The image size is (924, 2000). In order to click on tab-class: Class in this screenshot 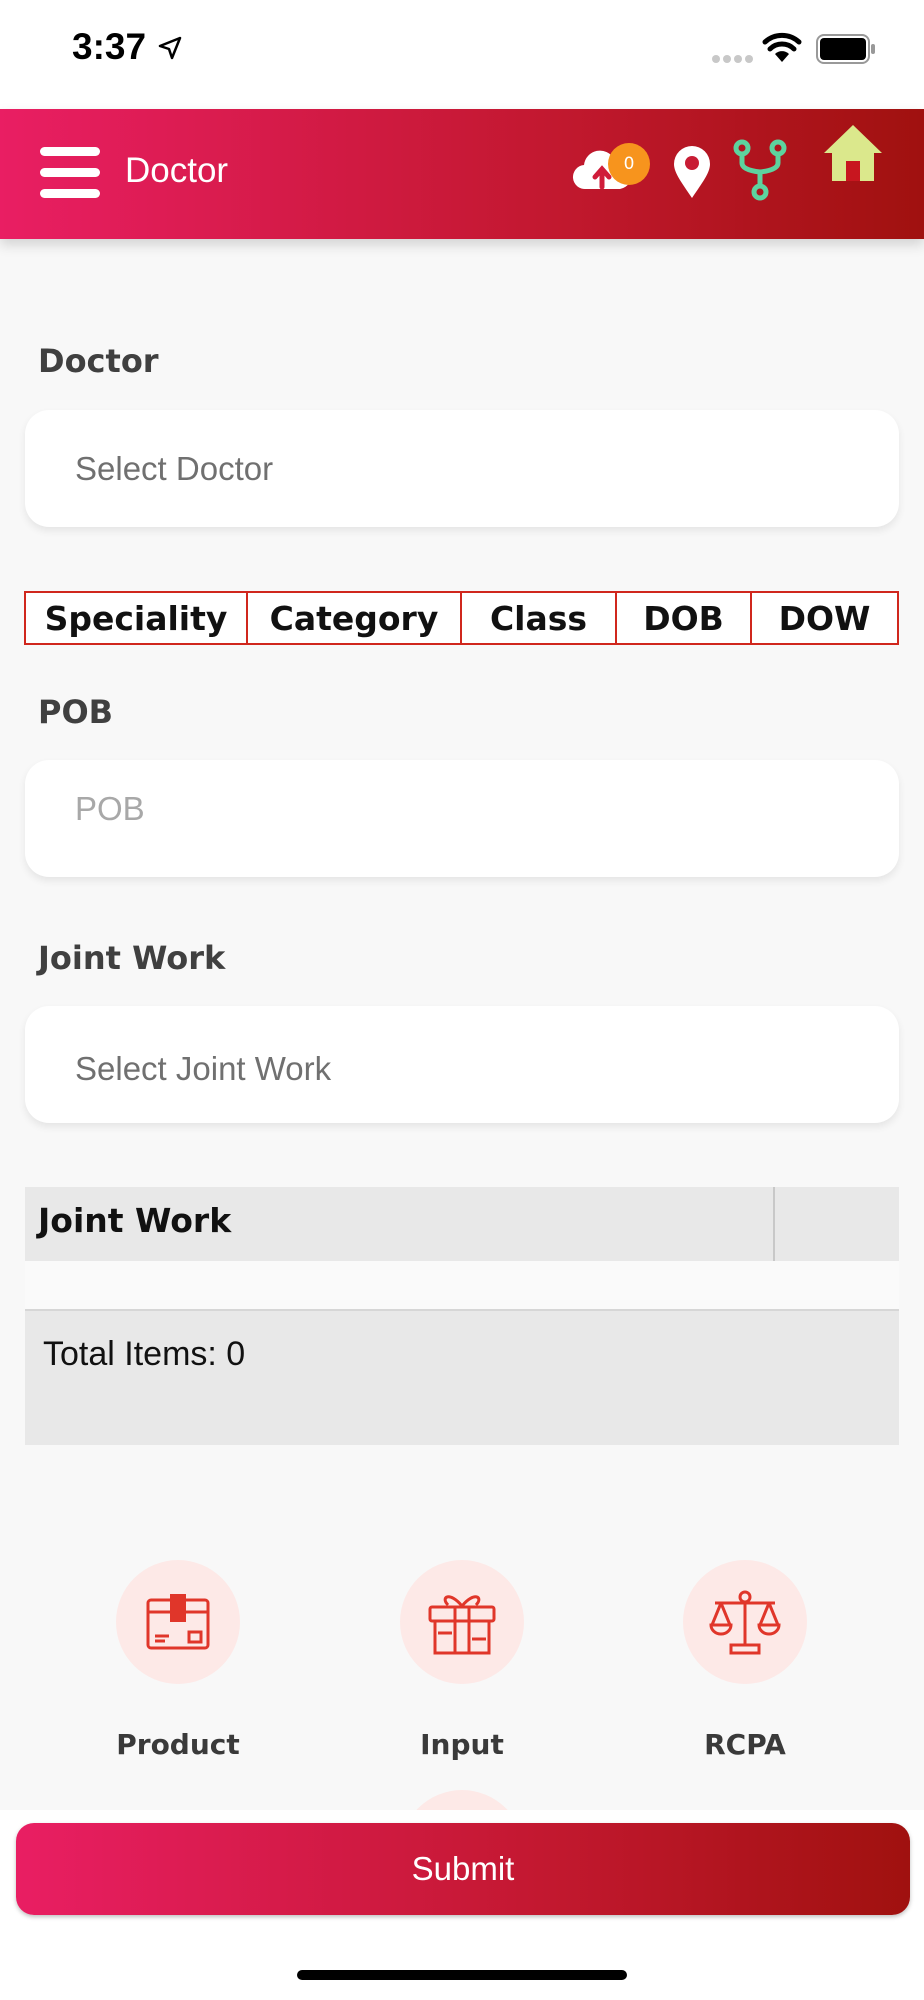, I will do `click(539, 618)`.